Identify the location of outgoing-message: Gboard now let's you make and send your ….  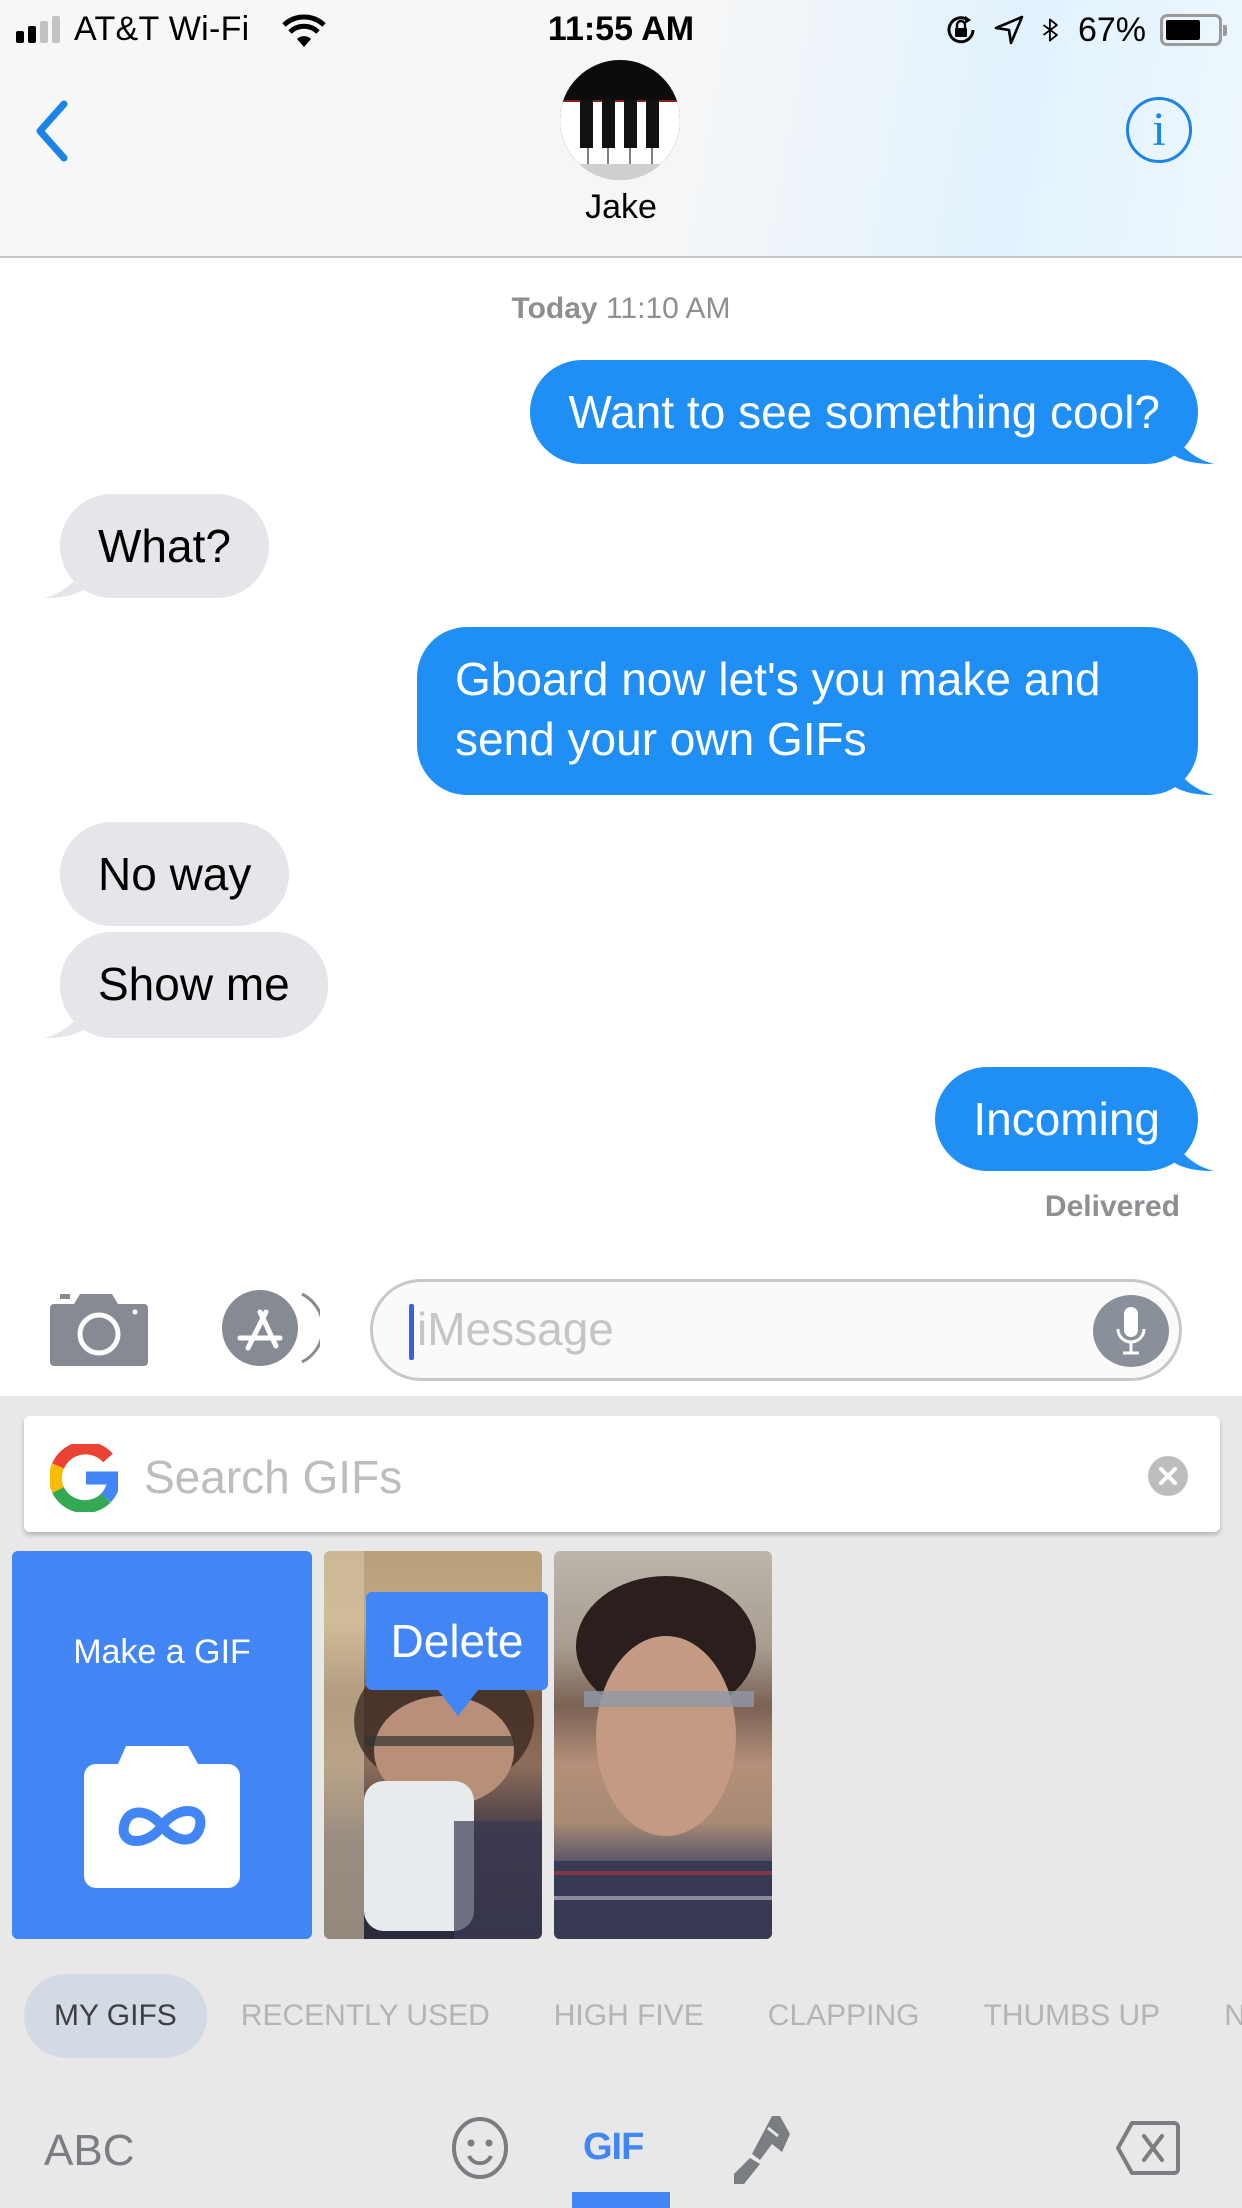
(815, 711).